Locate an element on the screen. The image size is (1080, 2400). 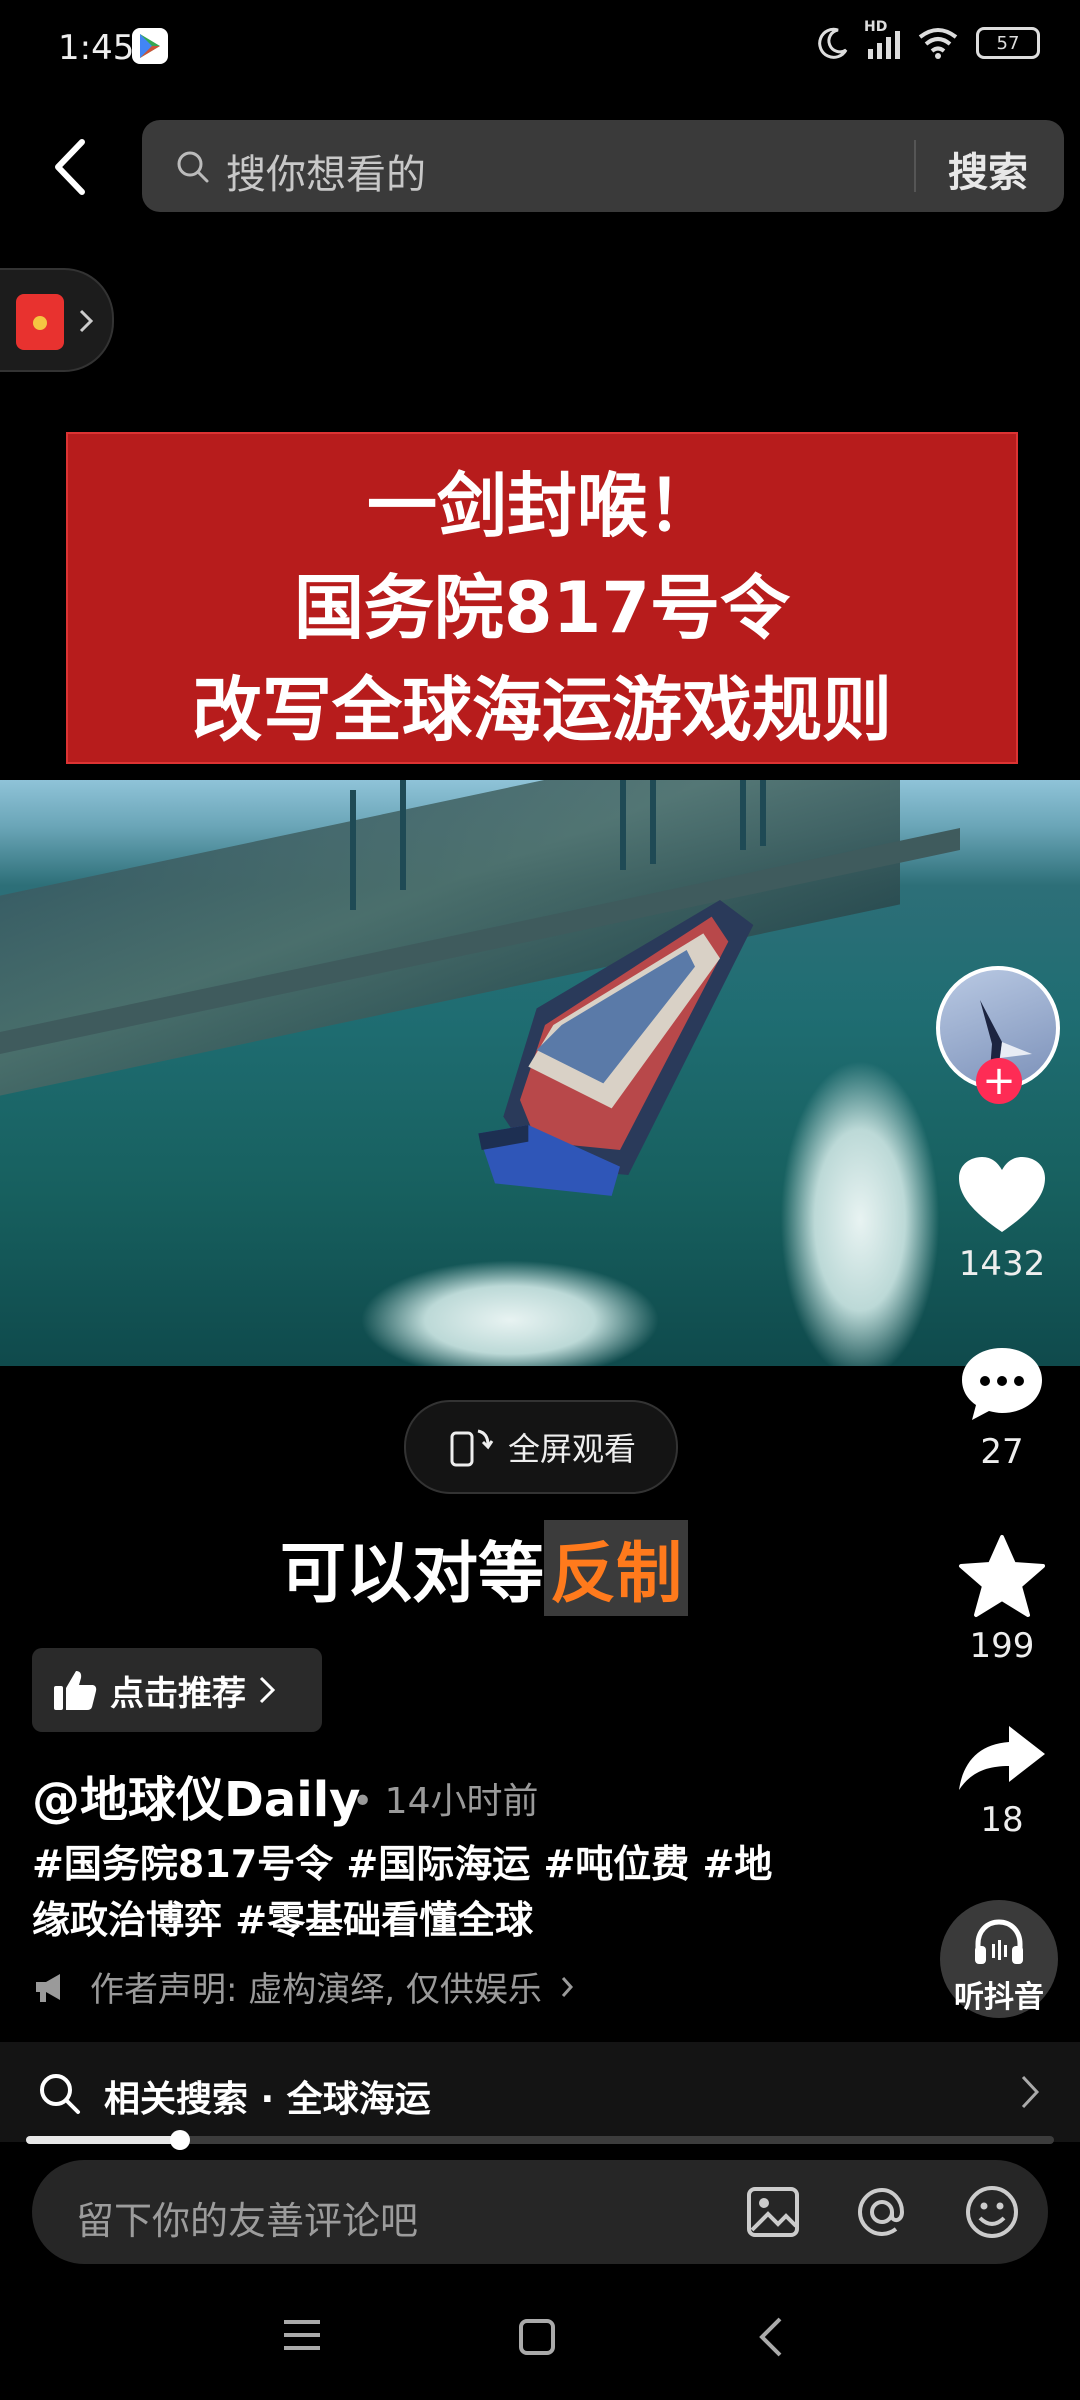
megaphone-icon is located at coordinates (48, 1987).